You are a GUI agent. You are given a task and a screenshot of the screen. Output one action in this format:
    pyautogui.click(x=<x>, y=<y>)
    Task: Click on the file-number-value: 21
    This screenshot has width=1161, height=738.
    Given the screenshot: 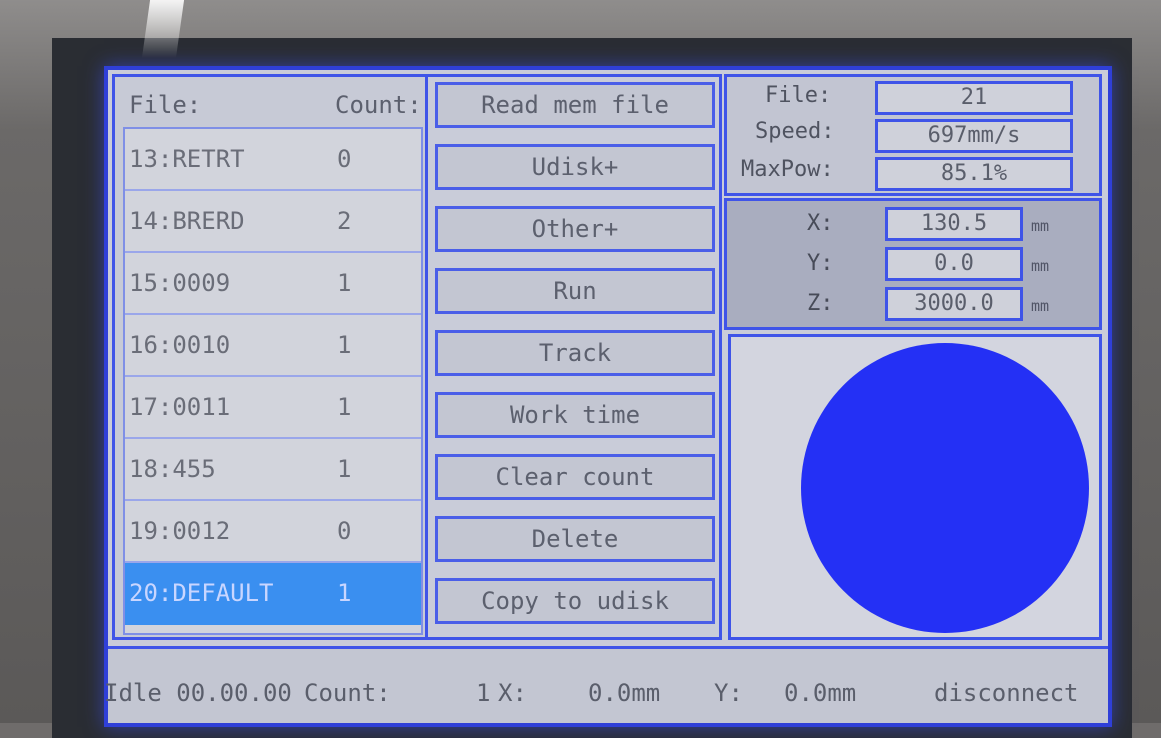 What is the action you would take?
    pyautogui.click(x=974, y=98)
    